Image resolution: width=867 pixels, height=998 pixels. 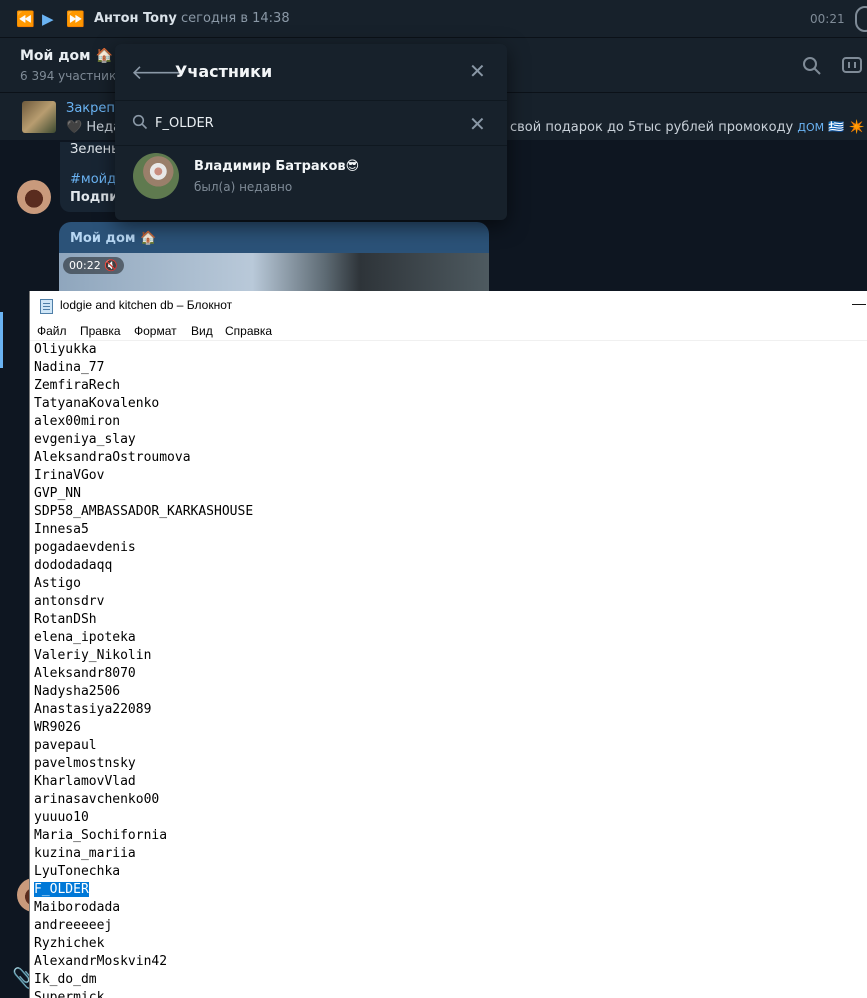 What do you see at coordinates (100, 331) in the screenshot?
I see `menu-edit: Правка` at bounding box center [100, 331].